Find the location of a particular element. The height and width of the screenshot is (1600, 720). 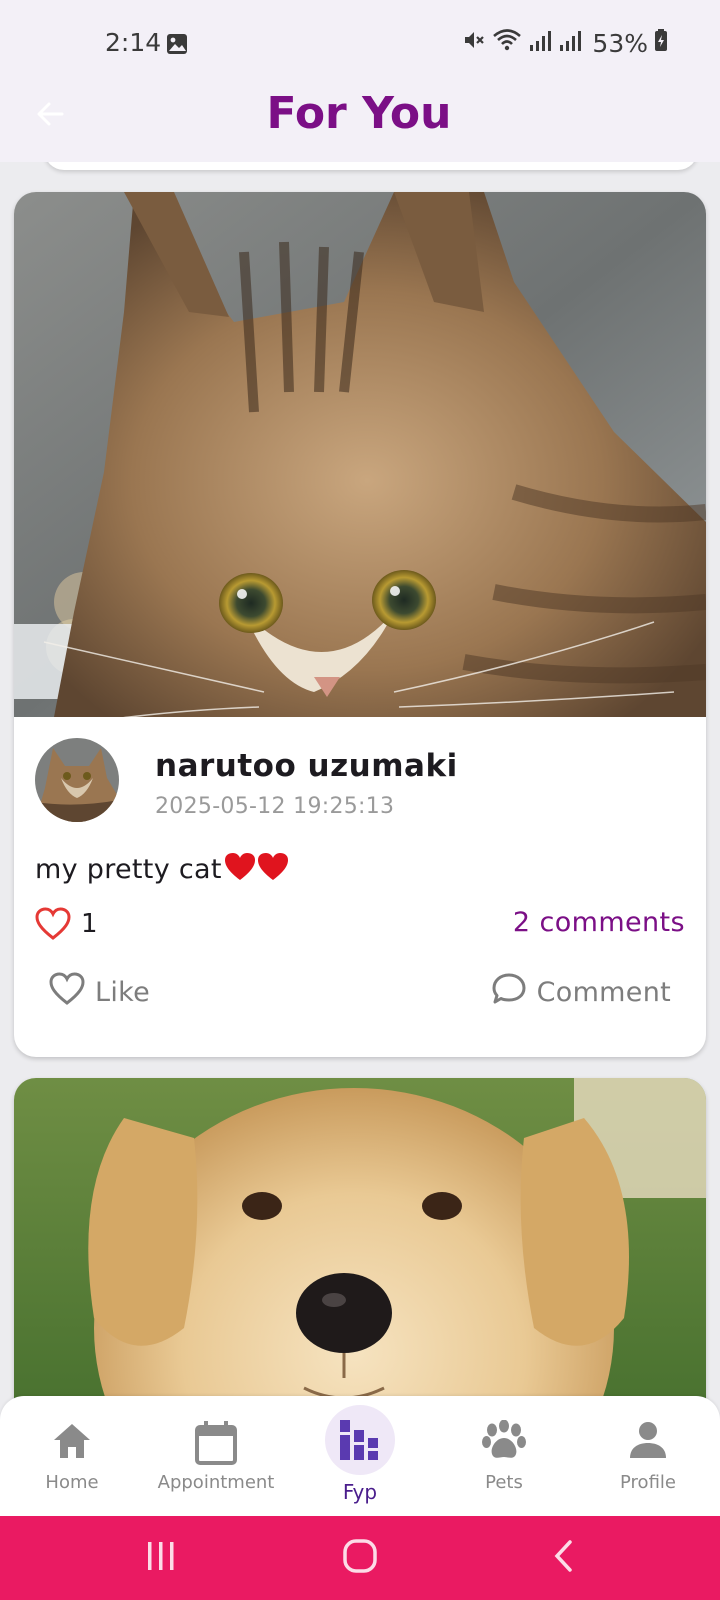

mute-icon is located at coordinates (474, 43).